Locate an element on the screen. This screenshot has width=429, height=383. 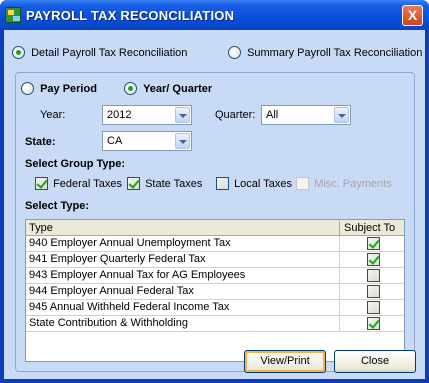
year-quarter-label: Year/ Quarter is located at coordinates (178, 88).